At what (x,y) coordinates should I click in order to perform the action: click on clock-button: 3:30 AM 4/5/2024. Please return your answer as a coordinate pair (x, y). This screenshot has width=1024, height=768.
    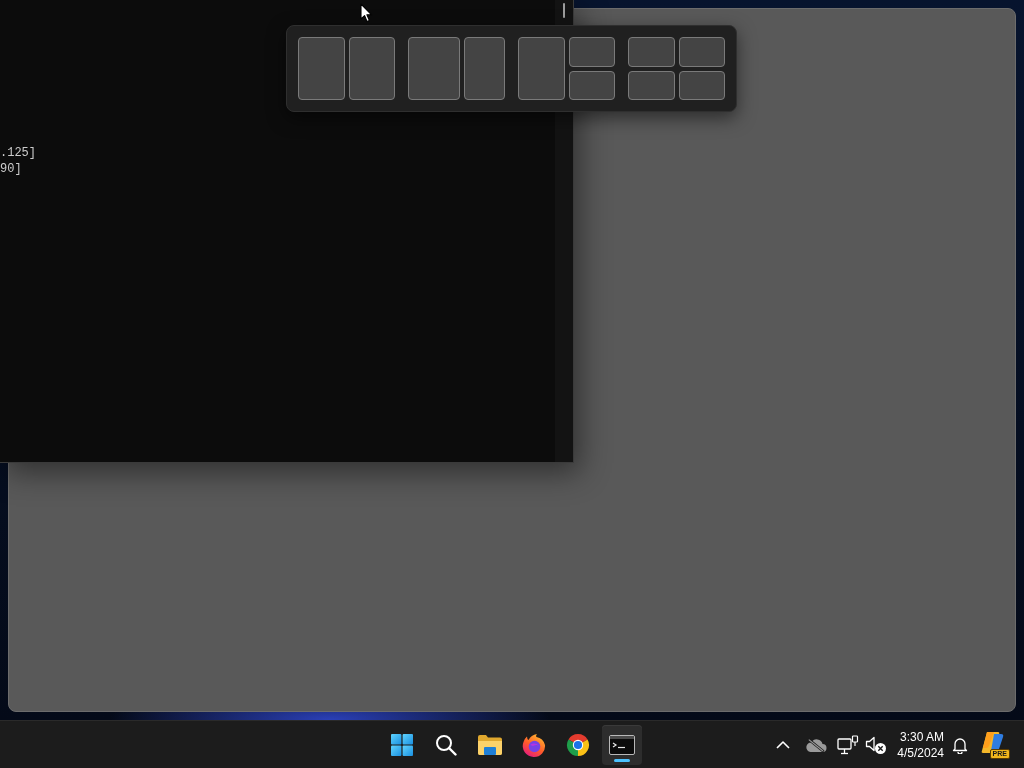
    Looking at the image, I should click on (920, 744).